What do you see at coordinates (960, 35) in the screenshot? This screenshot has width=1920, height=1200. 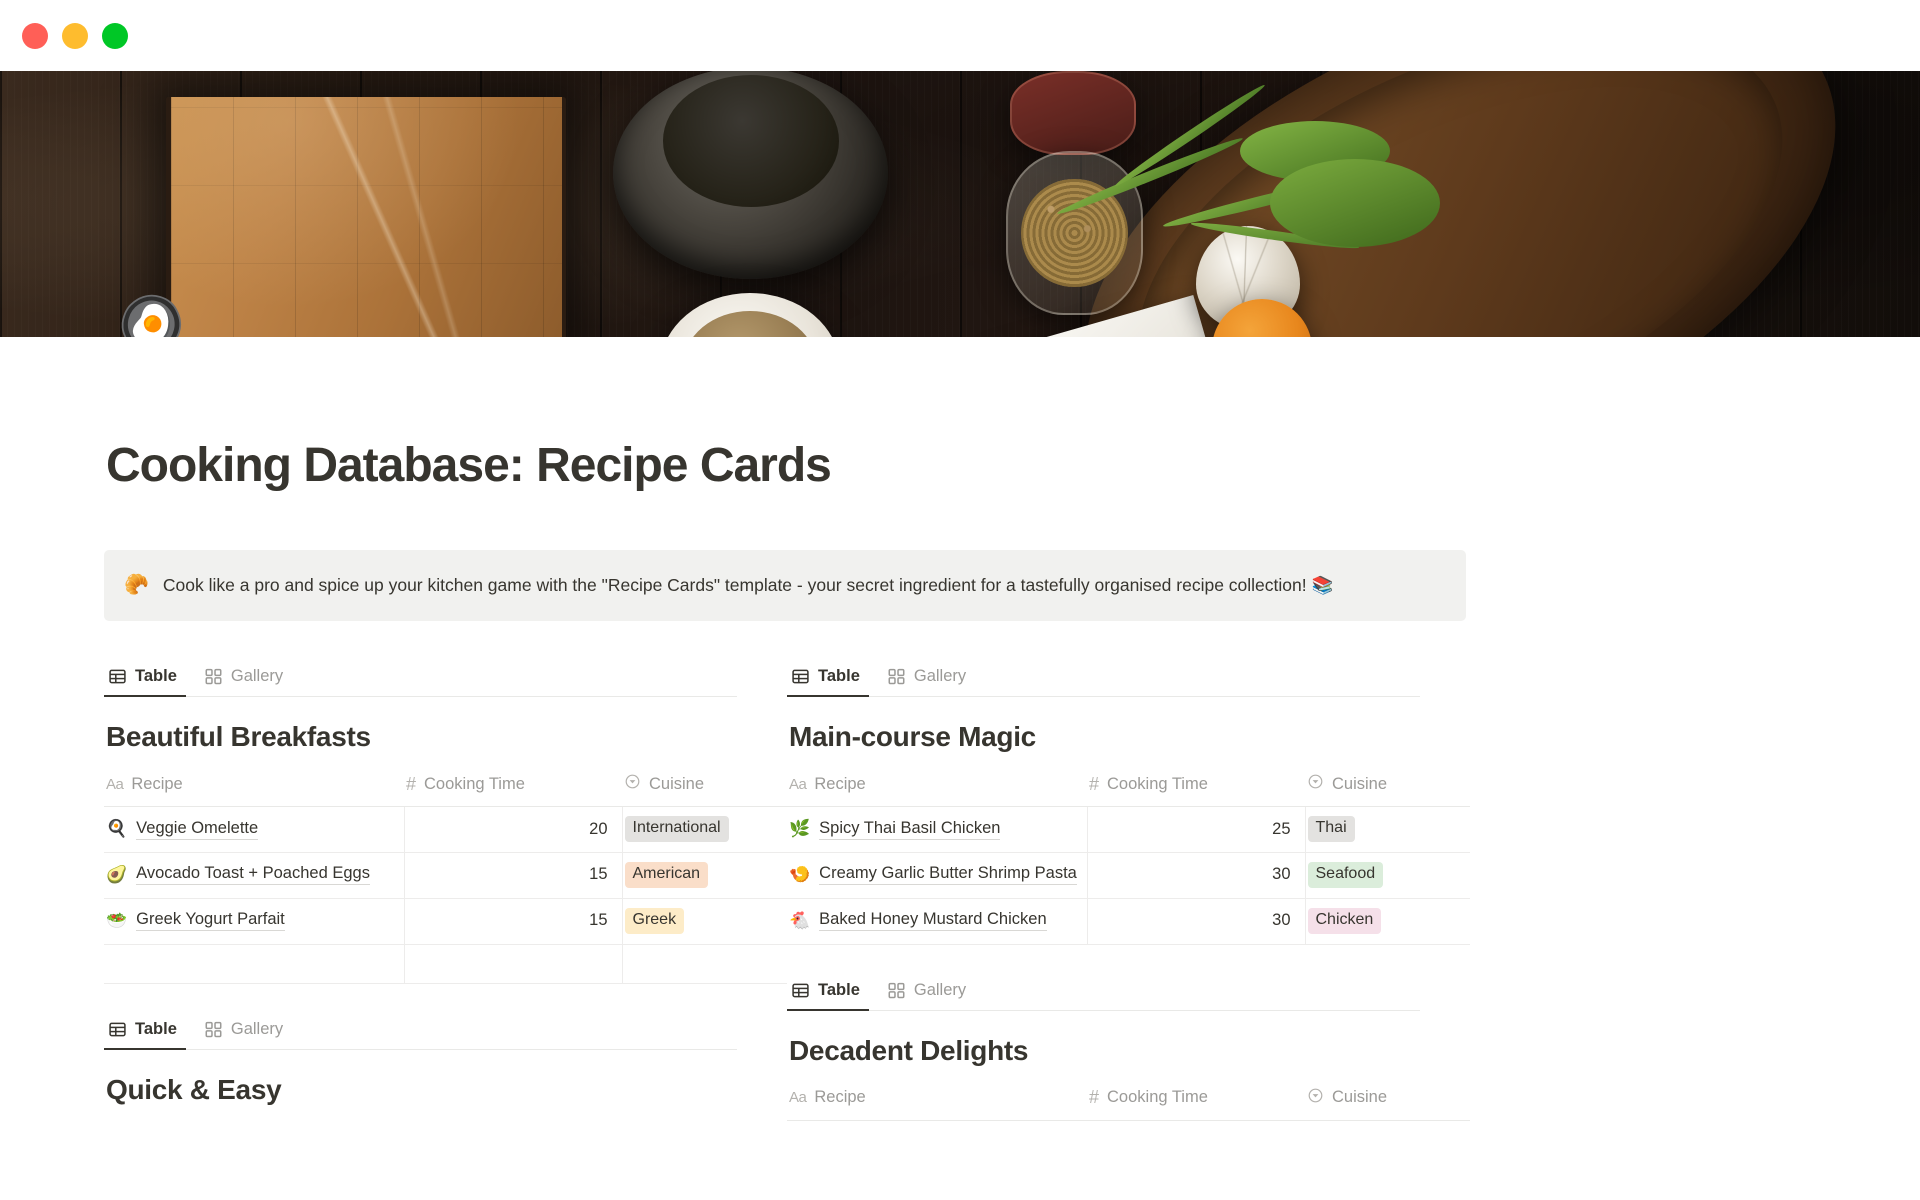 I see `window-titlebar` at bounding box center [960, 35].